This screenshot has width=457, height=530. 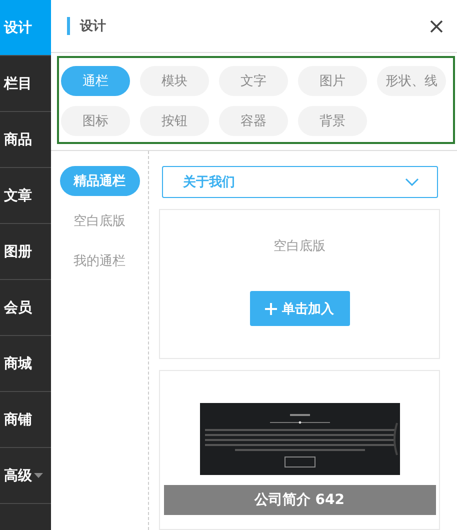 What do you see at coordinates (300, 246) in the screenshot?
I see `card-title: 空白底版` at bounding box center [300, 246].